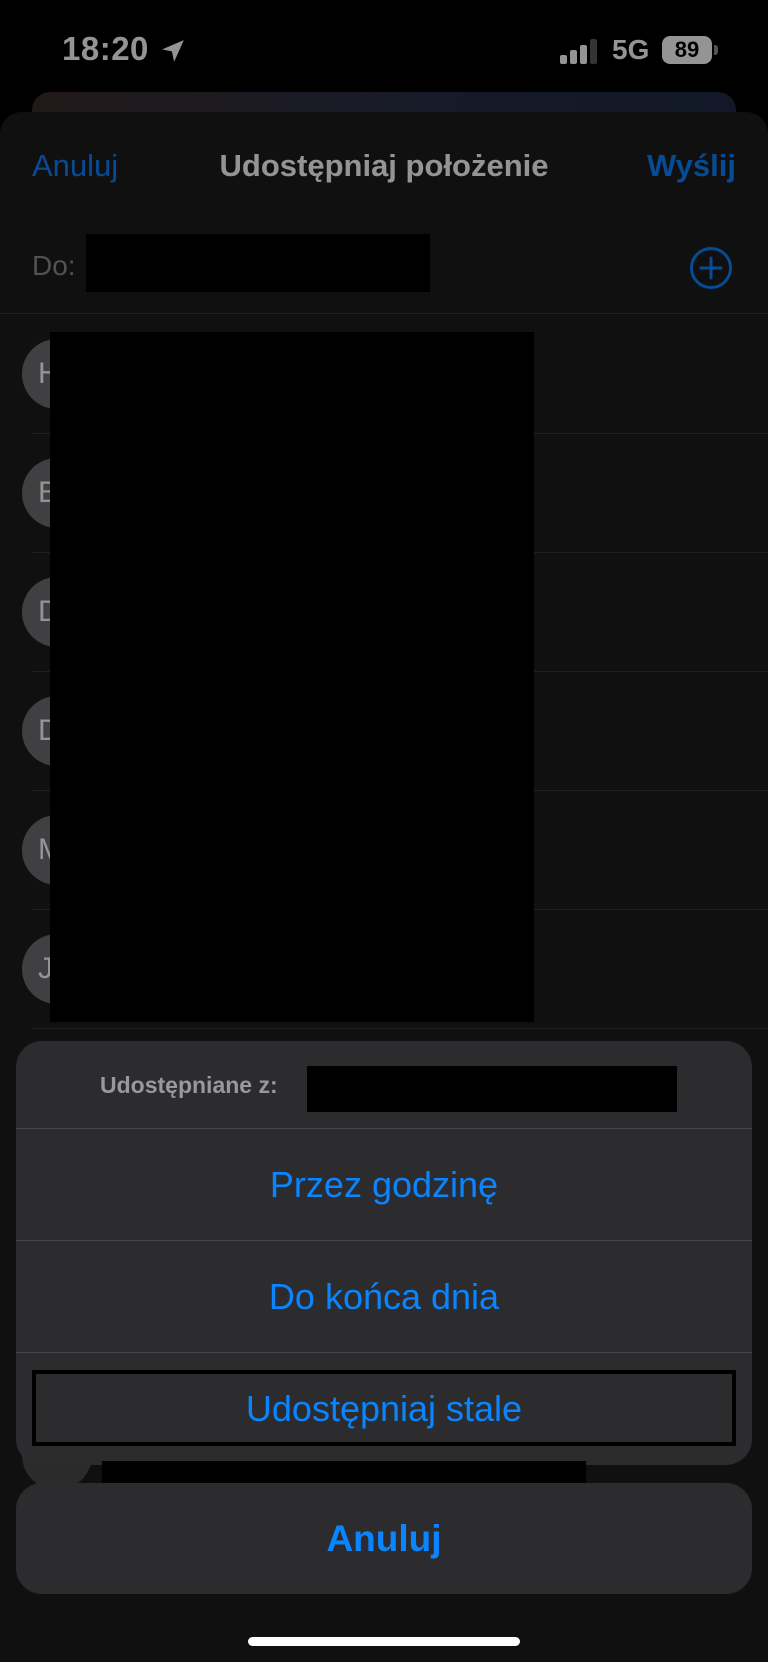 The image size is (768, 1662). Describe the element at coordinates (189, 1085) in the screenshot. I see `shared-from-label: Udostępniane z:` at that location.